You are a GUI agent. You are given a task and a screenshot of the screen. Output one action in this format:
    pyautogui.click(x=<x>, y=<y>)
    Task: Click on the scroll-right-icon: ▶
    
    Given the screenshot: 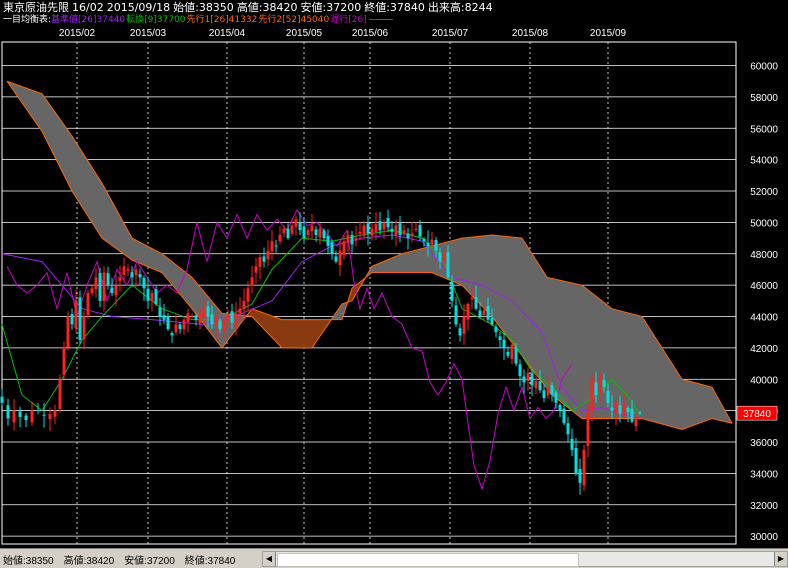 What is the action you would take?
    pyautogui.click(x=780, y=559)
    